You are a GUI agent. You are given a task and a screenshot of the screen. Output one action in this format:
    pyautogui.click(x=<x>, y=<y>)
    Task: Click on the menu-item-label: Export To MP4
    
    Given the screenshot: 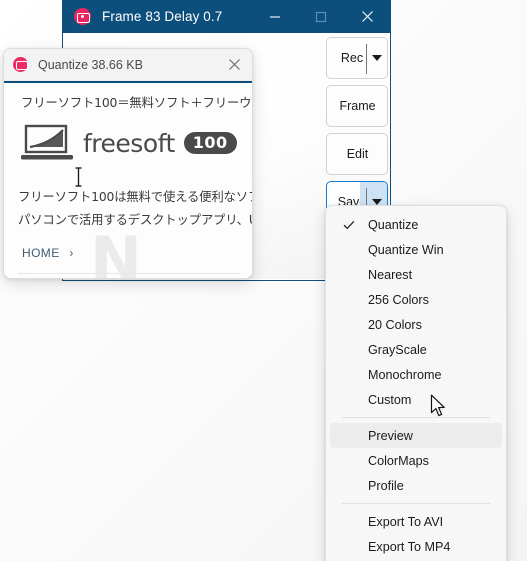 What is the action you would take?
    pyautogui.click(x=409, y=546)
    